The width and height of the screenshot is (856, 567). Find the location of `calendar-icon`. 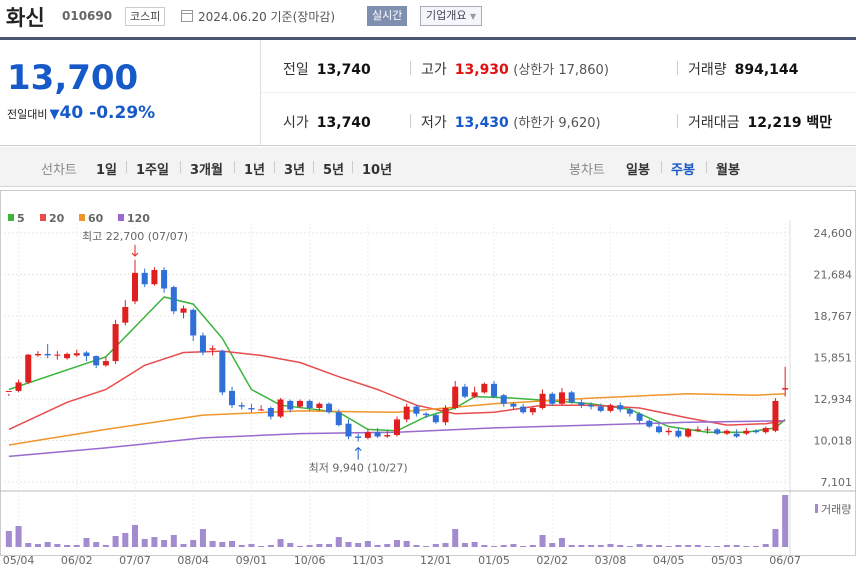

calendar-icon is located at coordinates (187, 16).